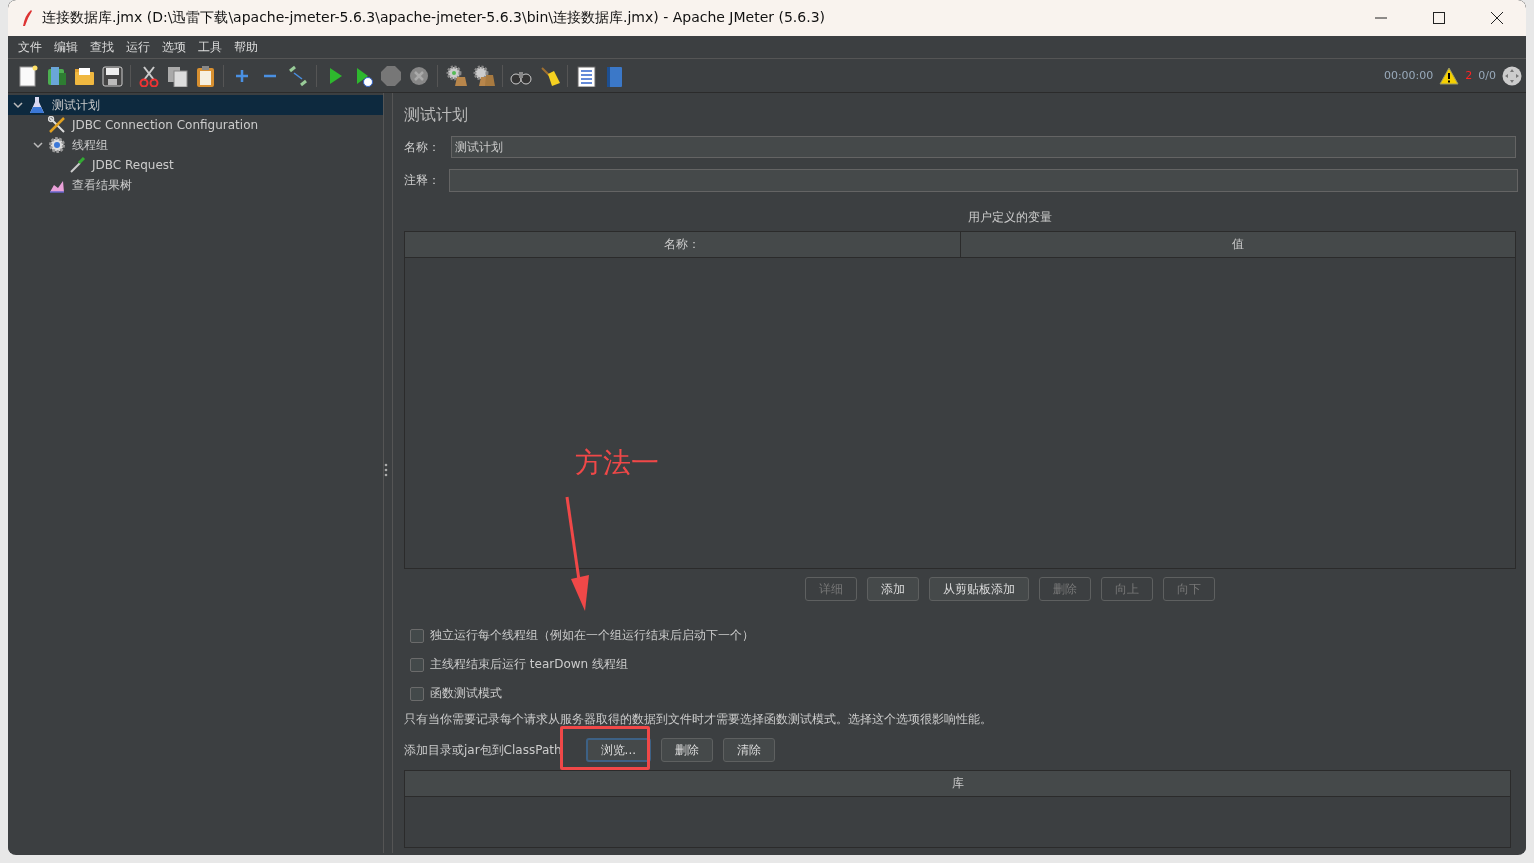  I want to click on annotation-text: 方法一, so click(617, 463).